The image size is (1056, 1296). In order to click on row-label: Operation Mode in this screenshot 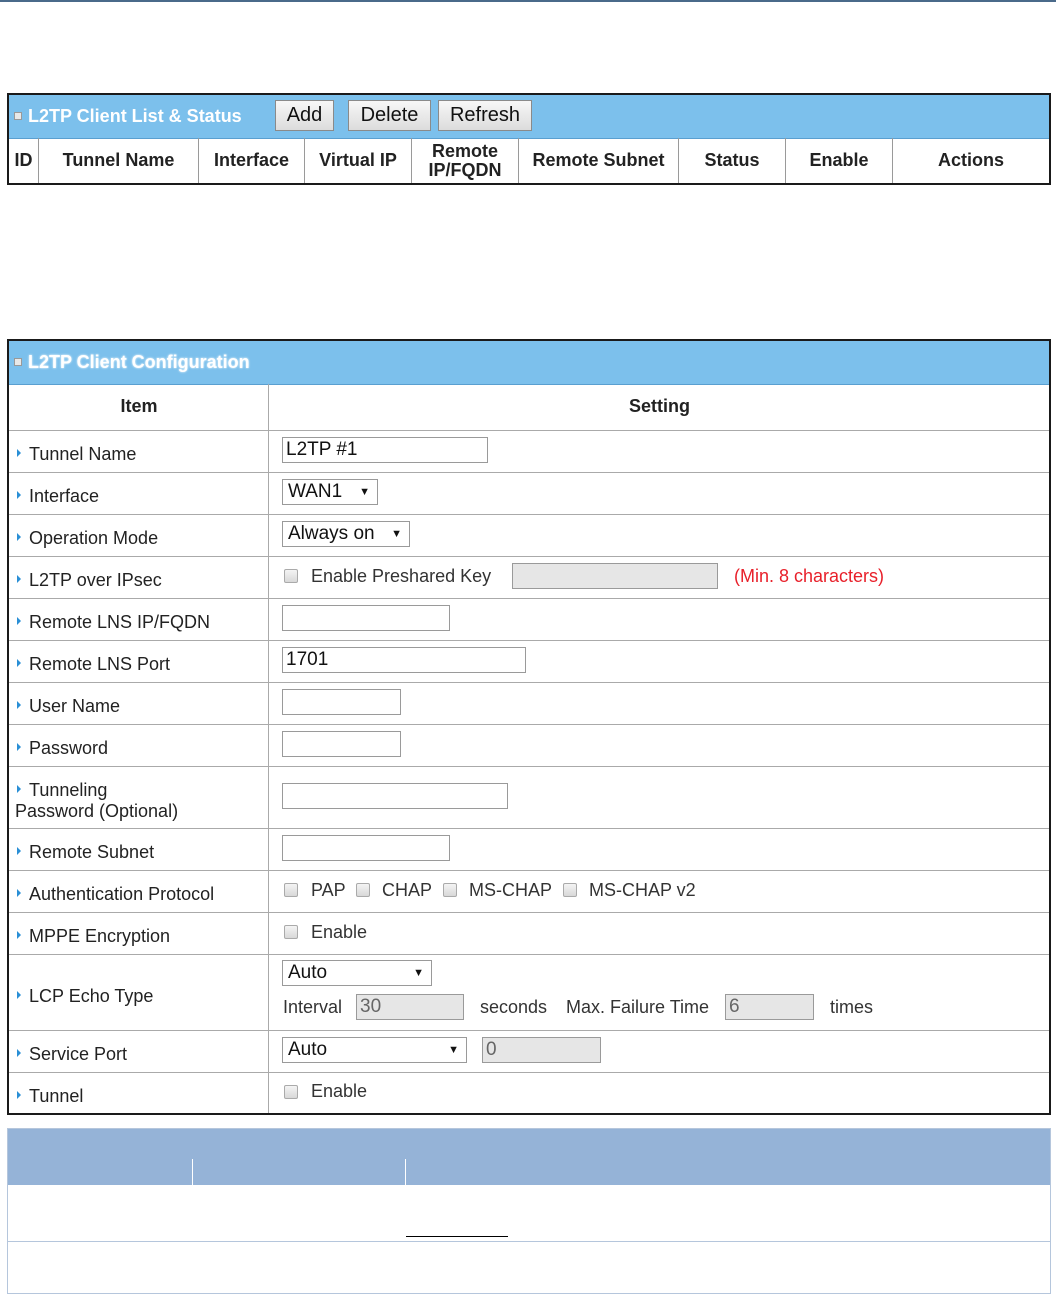, I will do `click(87, 538)`.